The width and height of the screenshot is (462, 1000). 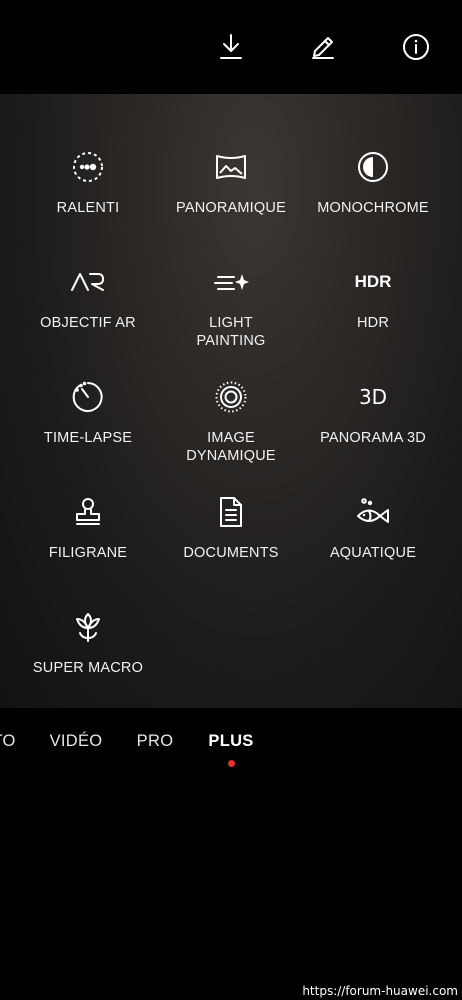 What do you see at coordinates (155, 741) in the screenshot?
I see `tab-pro: PRO` at bounding box center [155, 741].